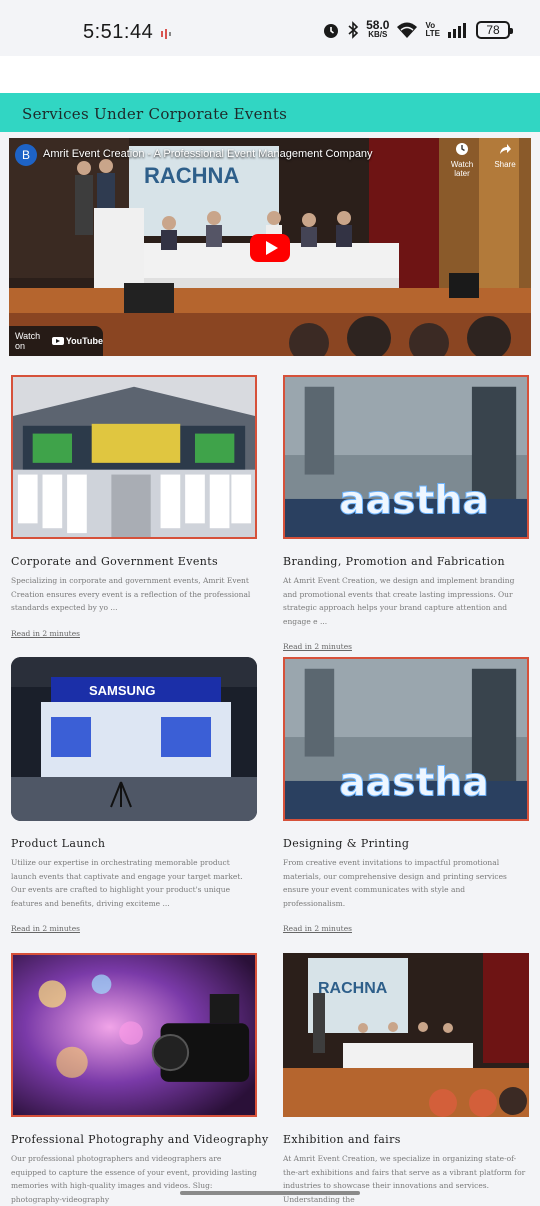 This screenshot has height=1206, width=540. I want to click on battery-indicator: 78, so click(494, 30).